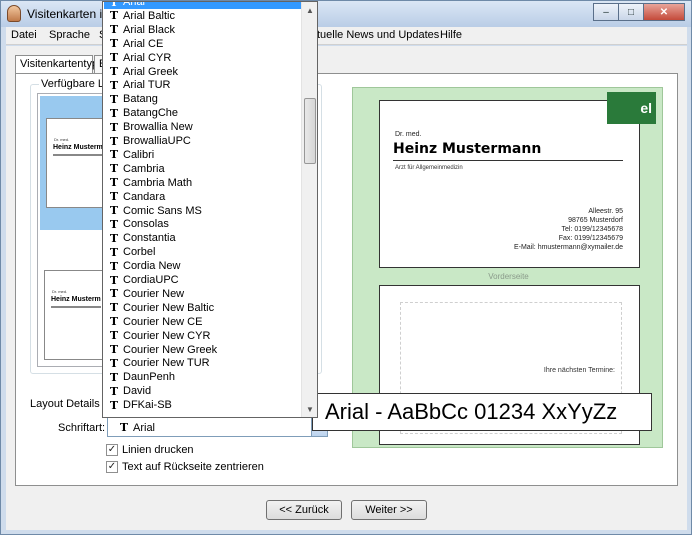 This screenshot has width=692, height=535. What do you see at coordinates (147, 405) in the screenshot?
I see `font-option-label: DFKai-SB` at bounding box center [147, 405].